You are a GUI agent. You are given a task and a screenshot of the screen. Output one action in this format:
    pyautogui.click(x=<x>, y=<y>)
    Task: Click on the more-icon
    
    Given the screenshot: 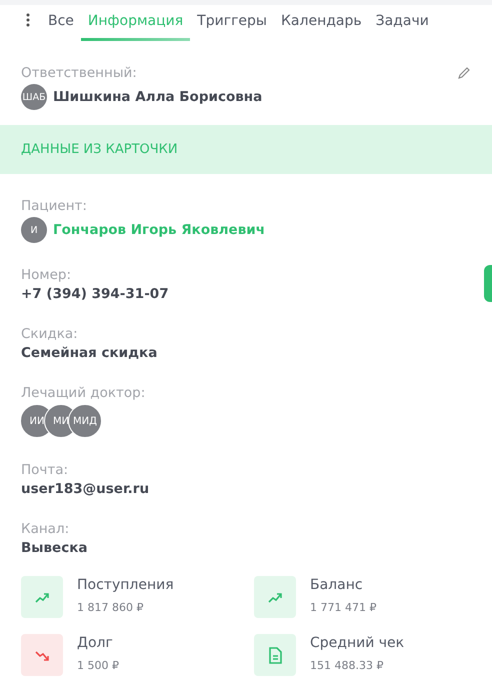 What is the action you would take?
    pyautogui.click(x=28, y=20)
    